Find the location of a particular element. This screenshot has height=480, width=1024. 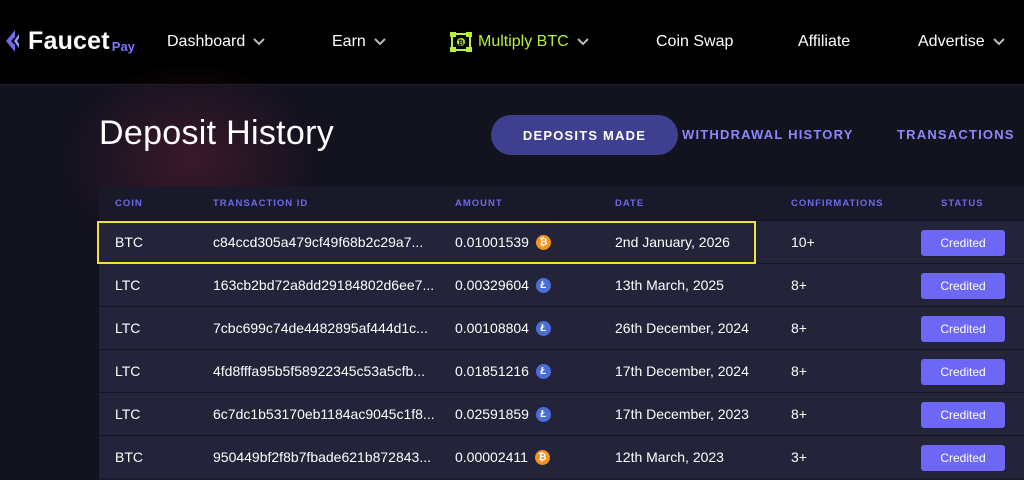

amount-cell: 0.01851216 Ł is located at coordinates (503, 371).